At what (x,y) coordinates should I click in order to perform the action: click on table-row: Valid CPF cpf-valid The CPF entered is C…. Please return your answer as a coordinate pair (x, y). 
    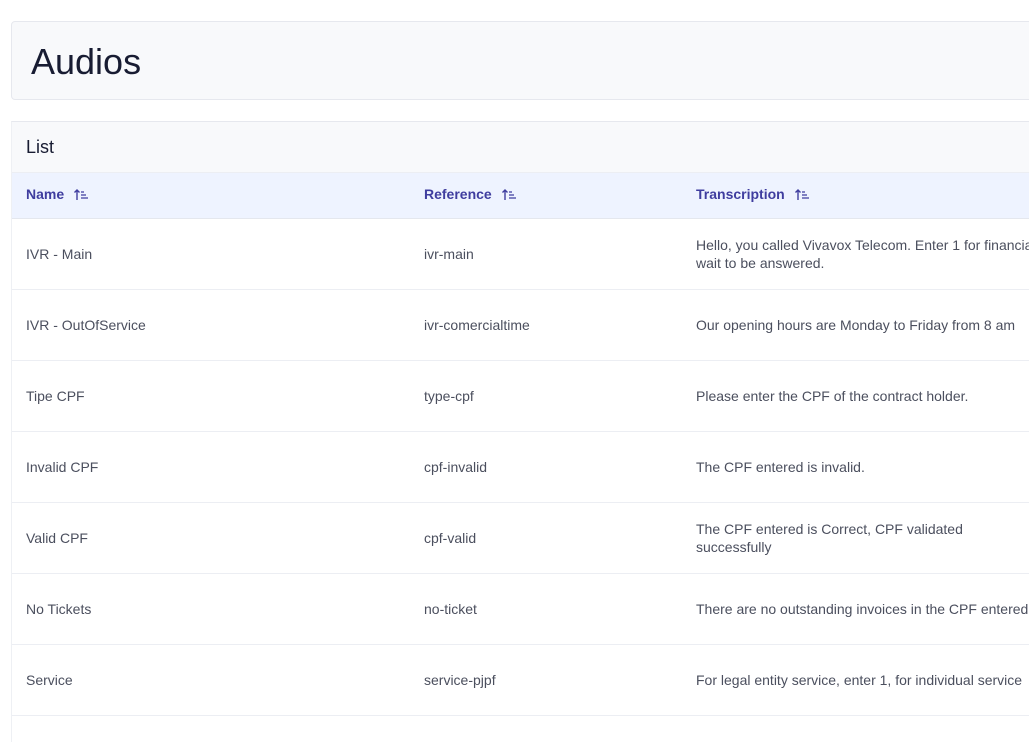
    Looking at the image, I should click on (520, 538).